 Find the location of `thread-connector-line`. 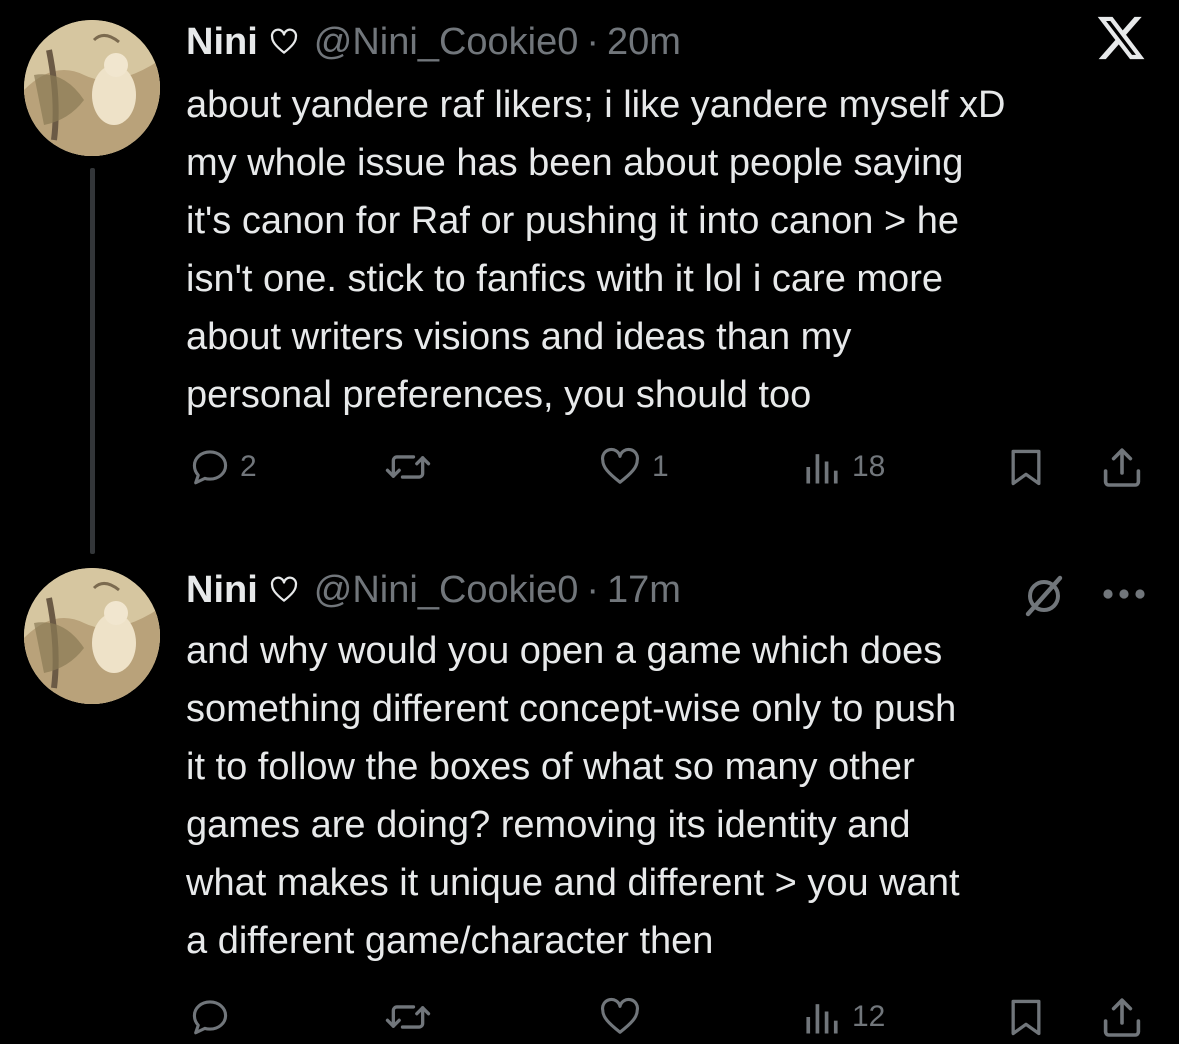

thread-connector-line is located at coordinates (92, 361).